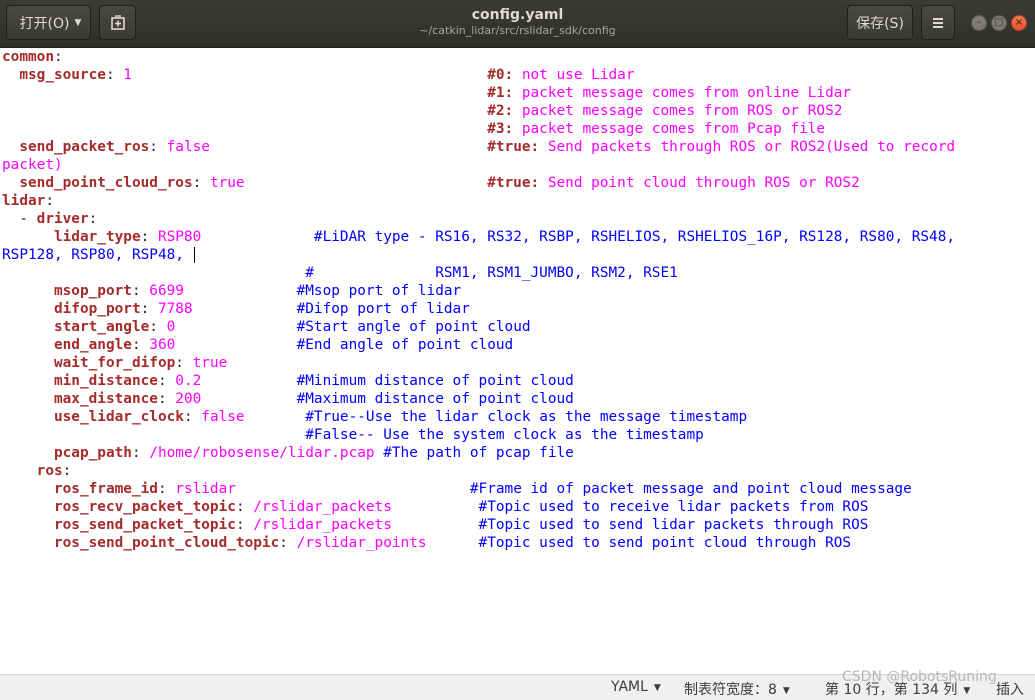 Image resolution: width=1035 pixels, height=700 pixels. What do you see at coordinates (999, 23) in the screenshot?
I see `maximize-icon: □` at bounding box center [999, 23].